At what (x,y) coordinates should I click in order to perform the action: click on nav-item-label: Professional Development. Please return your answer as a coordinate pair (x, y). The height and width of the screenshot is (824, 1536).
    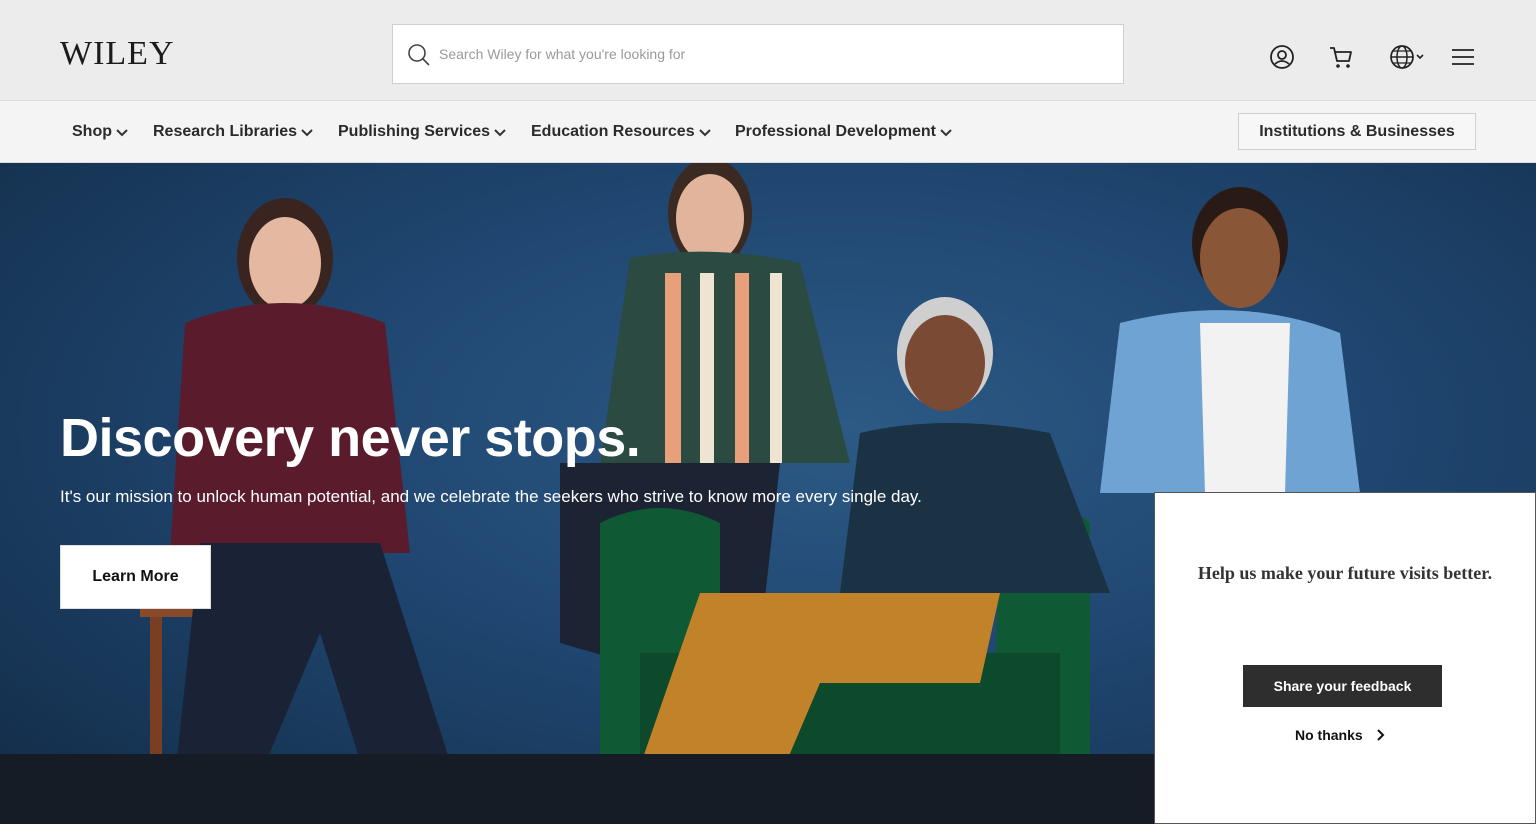
    Looking at the image, I should click on (835, 131).